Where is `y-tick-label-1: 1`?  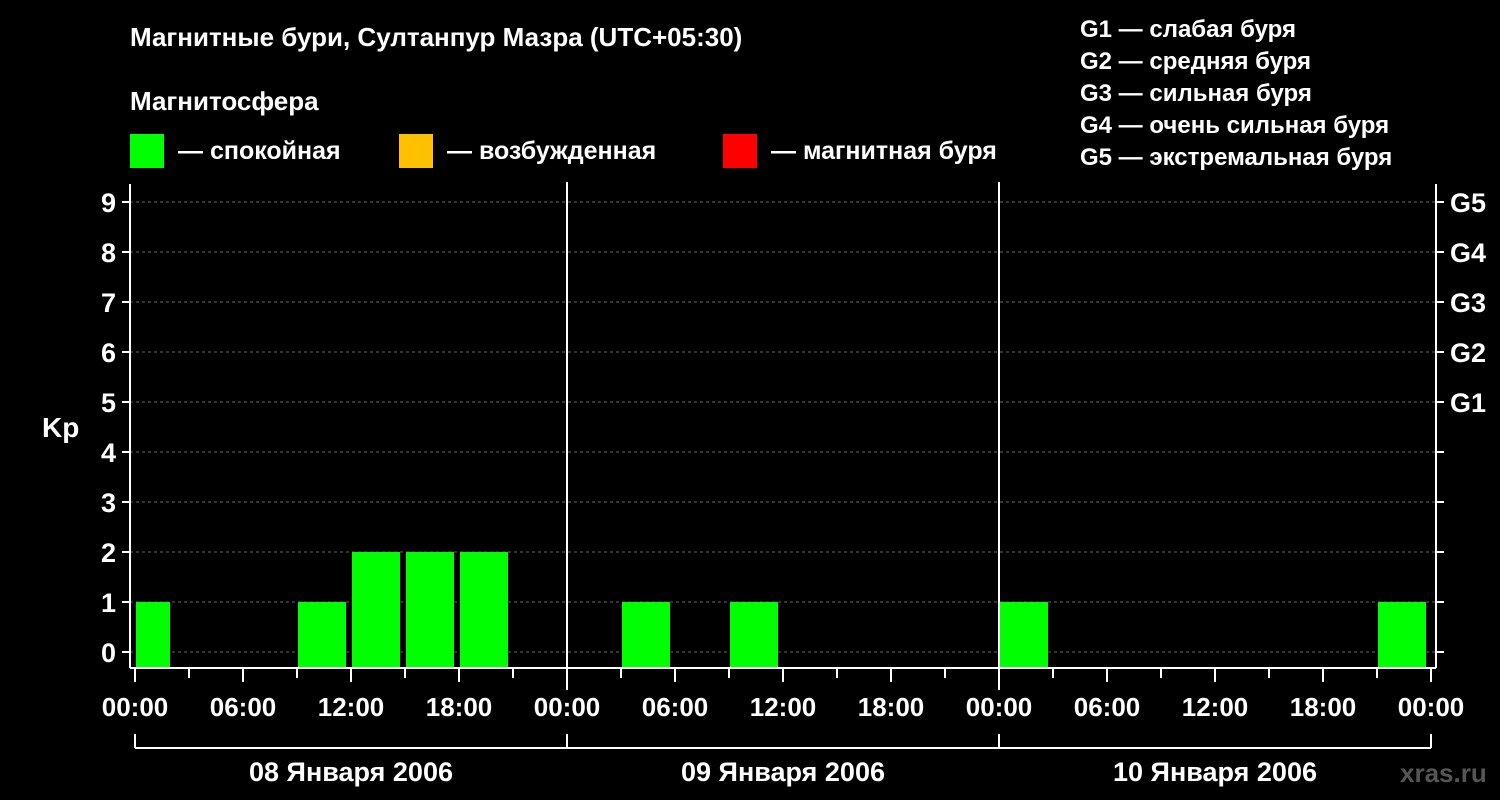
y-tick-label-1: 1 is located at coordinates (108, 603).